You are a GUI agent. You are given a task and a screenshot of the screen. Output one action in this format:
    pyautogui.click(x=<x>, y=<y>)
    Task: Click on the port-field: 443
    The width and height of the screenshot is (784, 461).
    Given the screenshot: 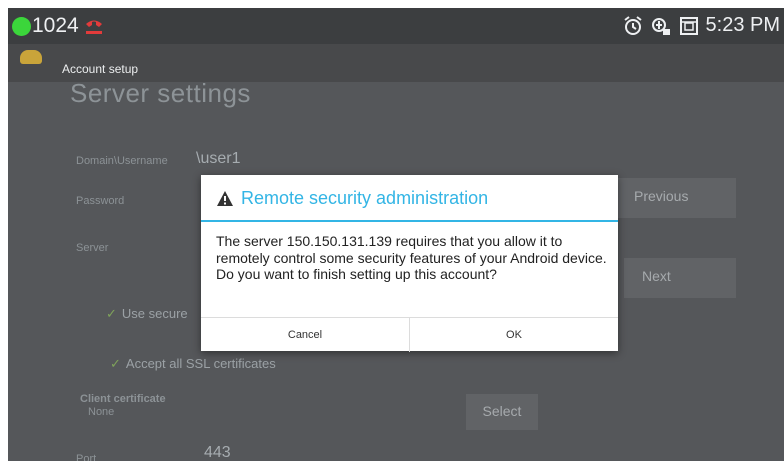 What is the action you would take?
    pyautogui.click(x=217, y=452)
    